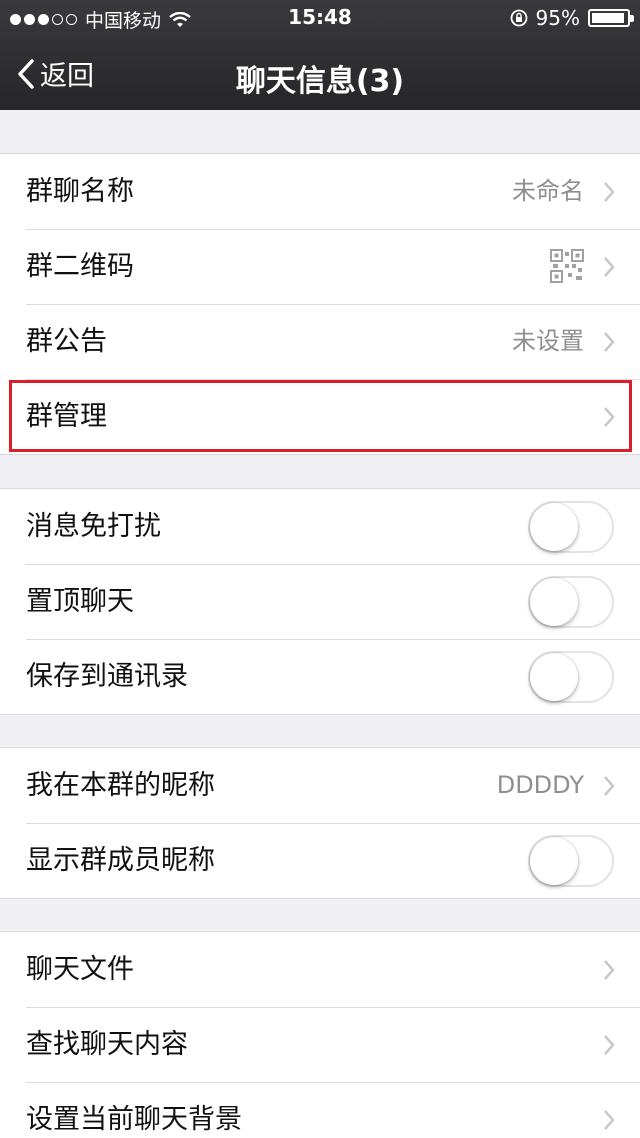  I want to click on row-group-announcement: 群公告 未设置, so click(320, 341).